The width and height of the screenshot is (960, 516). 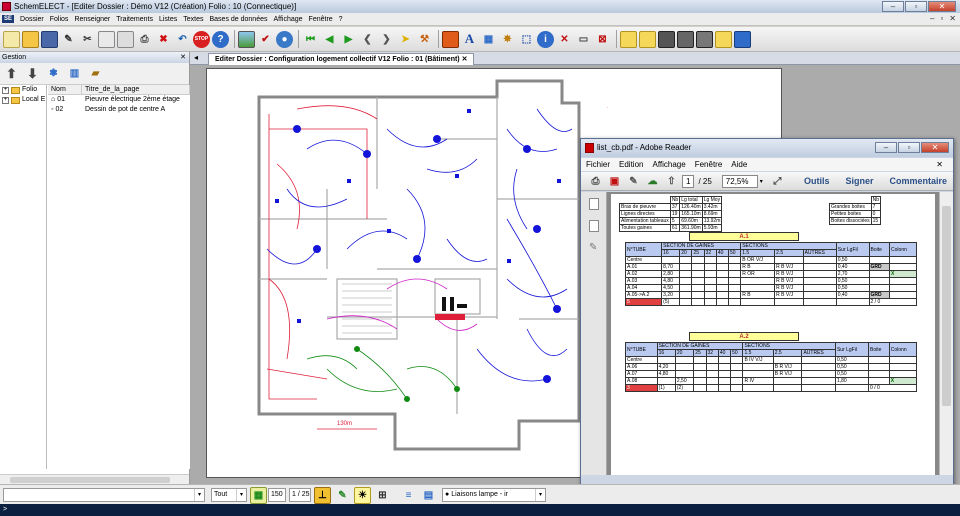 I want to click on forward-icon: ❯, so click(x=386, y=39).